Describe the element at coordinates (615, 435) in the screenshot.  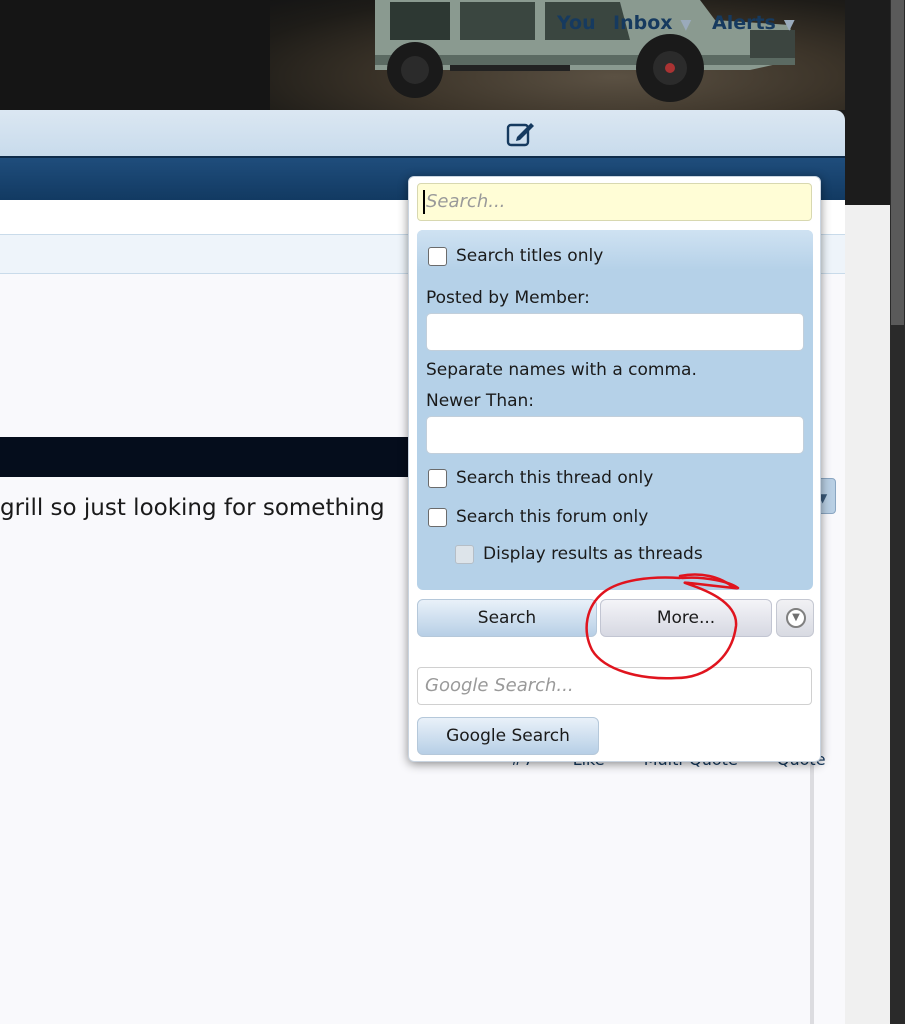
I see `newer-than-input` at that location.